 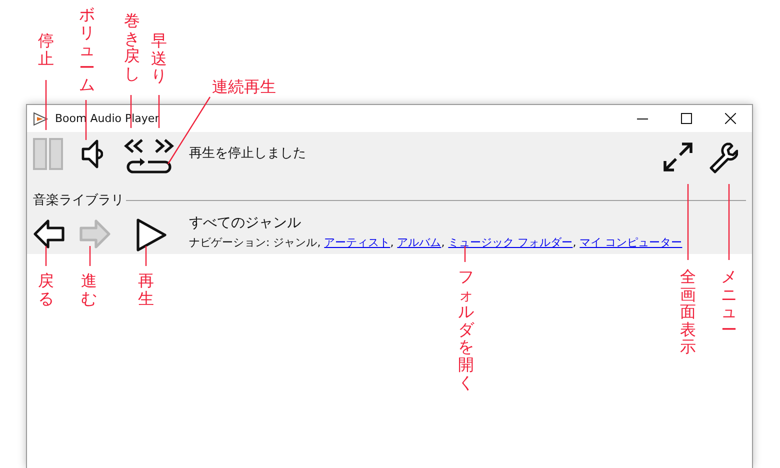 I want to click on callout-label: 連続再生, so click(x=244, y=87).